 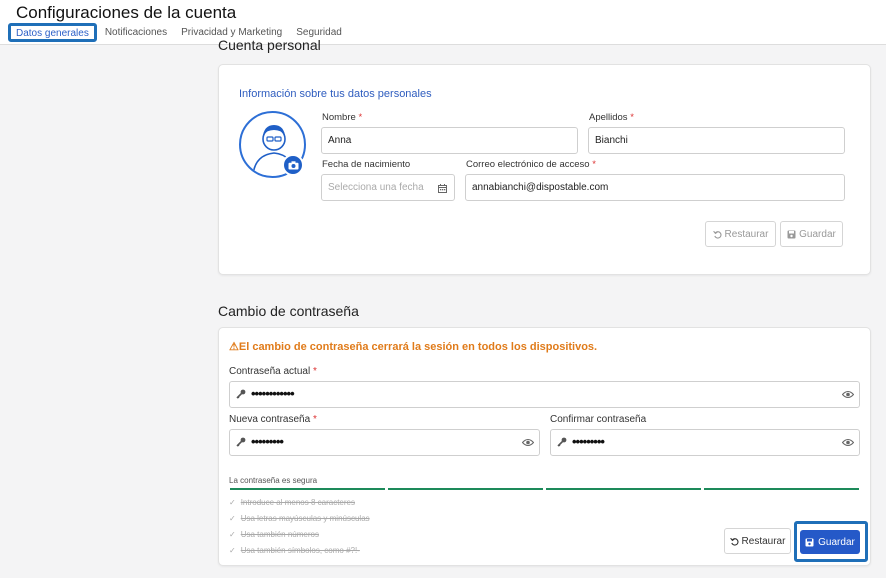 I want to click on save-icon, so click(x=791, y=234).